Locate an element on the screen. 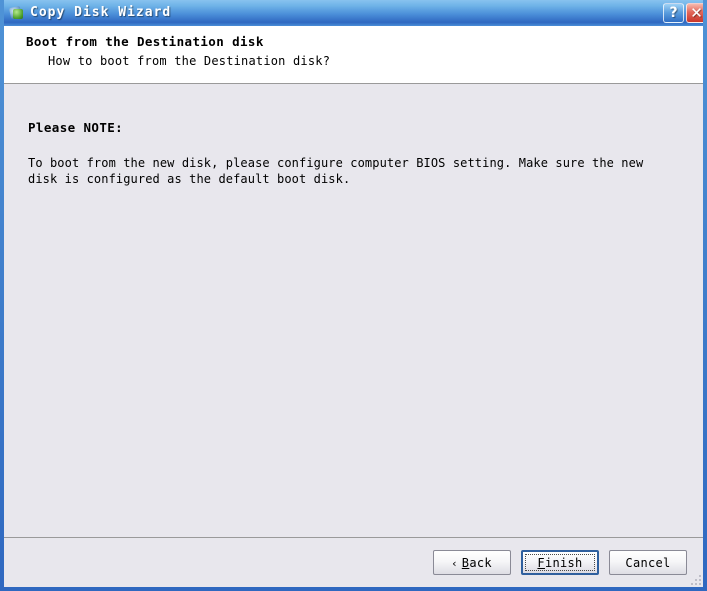  title-bar: Copy Disk Wizard ? ✕ is located at coordinates (353, 13).